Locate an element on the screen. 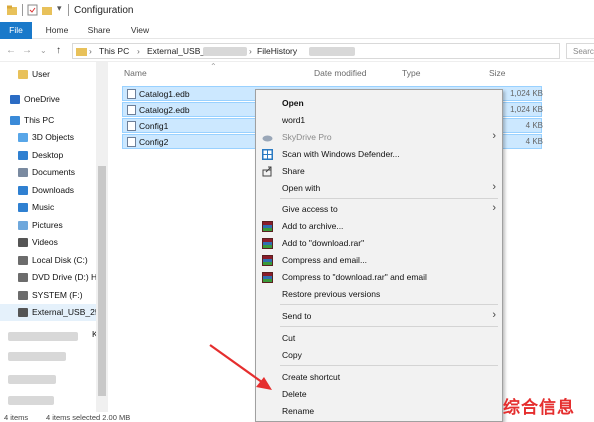  menu-item-label: Copy is located at coordinates (292, 355).